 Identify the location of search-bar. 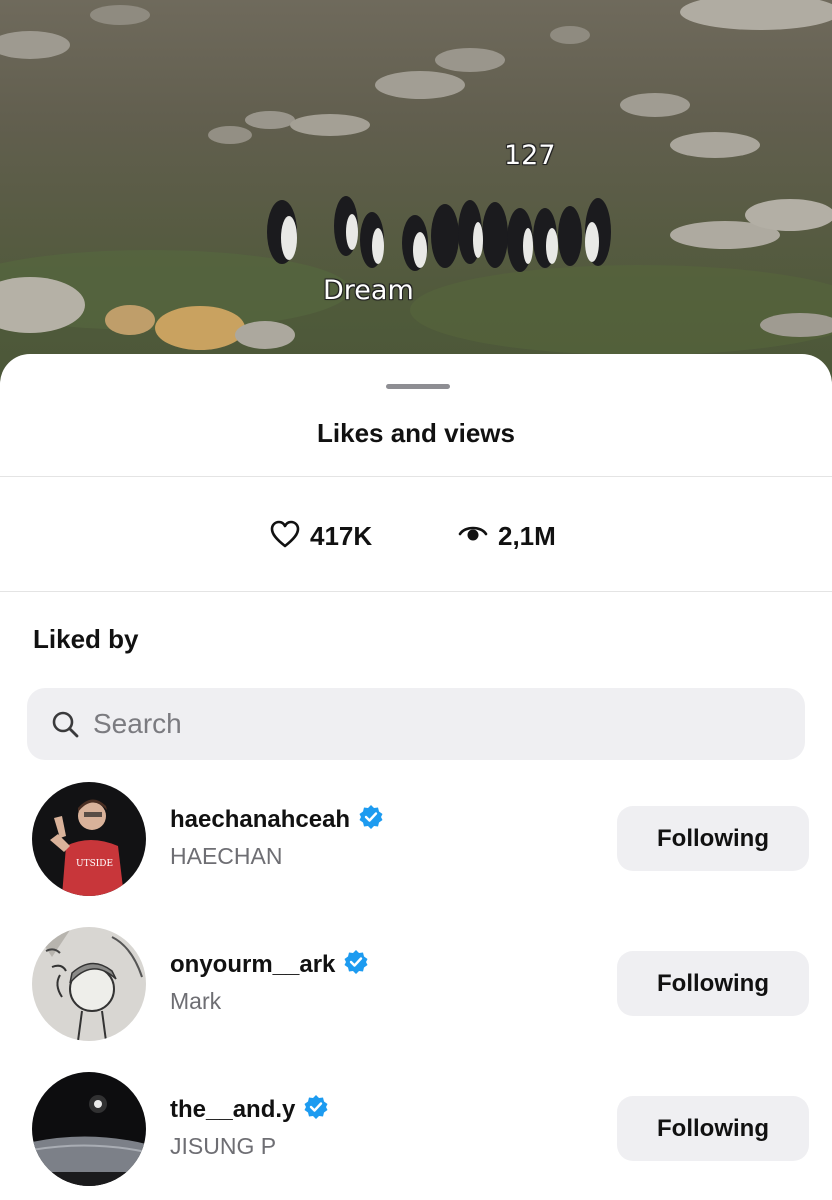
(416, 724).